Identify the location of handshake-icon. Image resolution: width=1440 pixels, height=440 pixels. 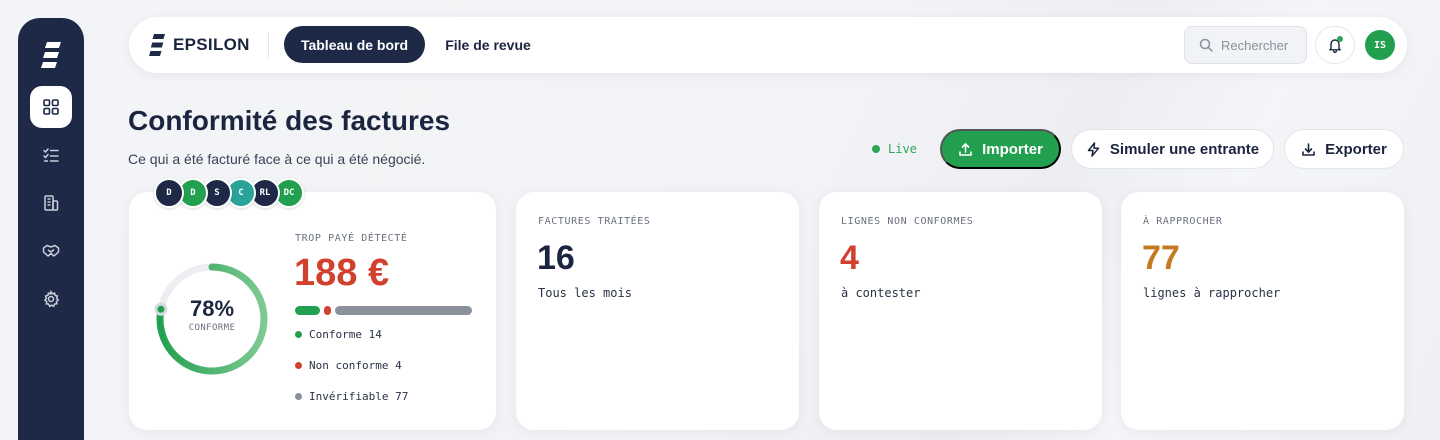
(51, 250).